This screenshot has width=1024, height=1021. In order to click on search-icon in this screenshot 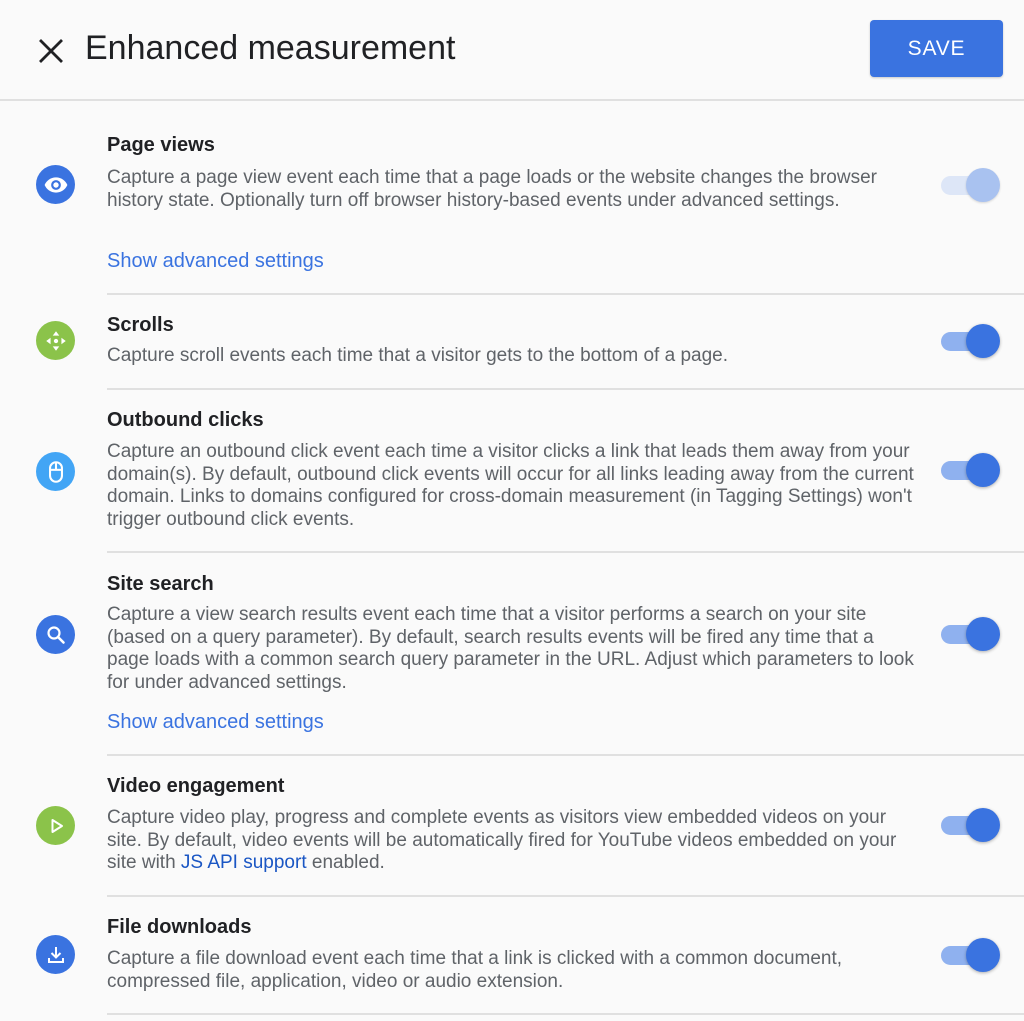, I will do `click(55, 634)`.